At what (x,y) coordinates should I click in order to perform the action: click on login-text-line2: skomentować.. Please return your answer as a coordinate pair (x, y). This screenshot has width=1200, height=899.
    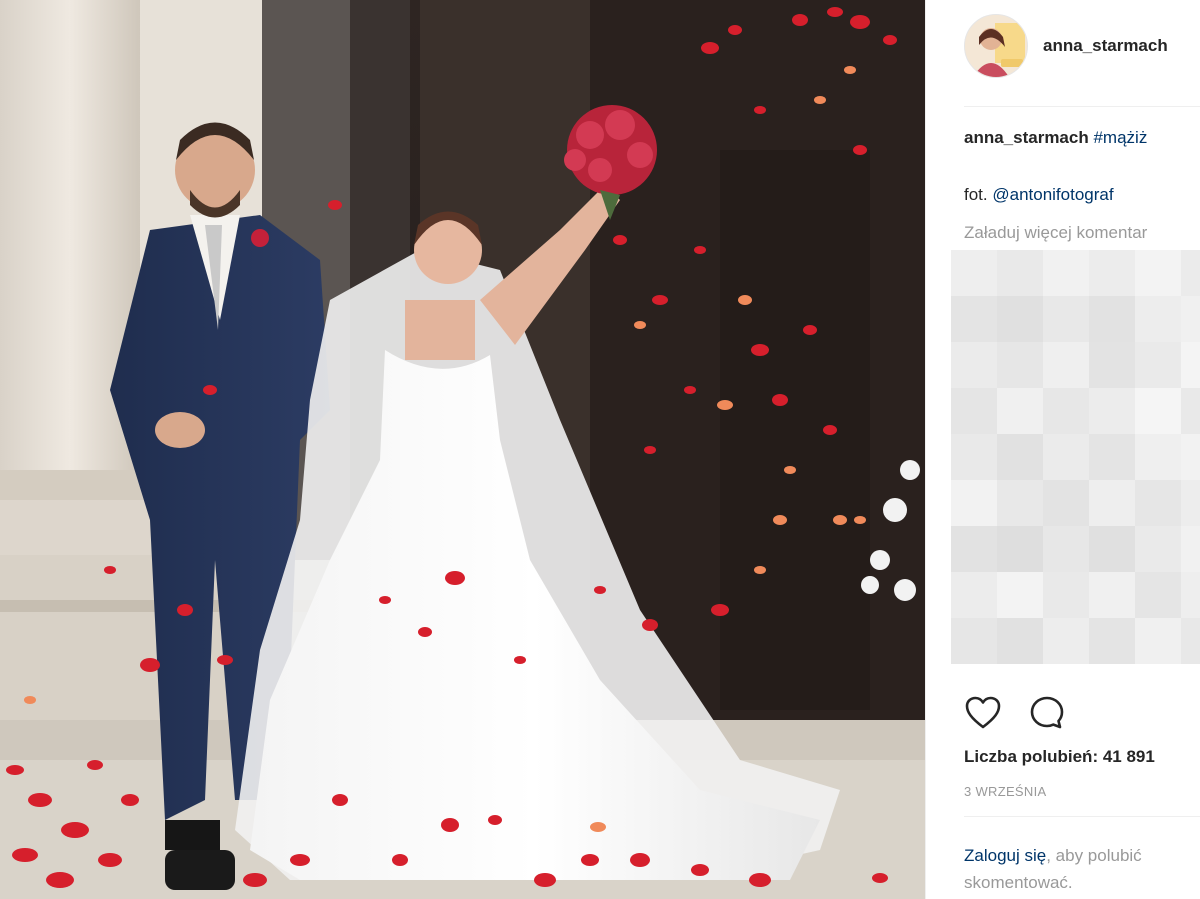
    Looking at the image, I should click on (1018, 882).